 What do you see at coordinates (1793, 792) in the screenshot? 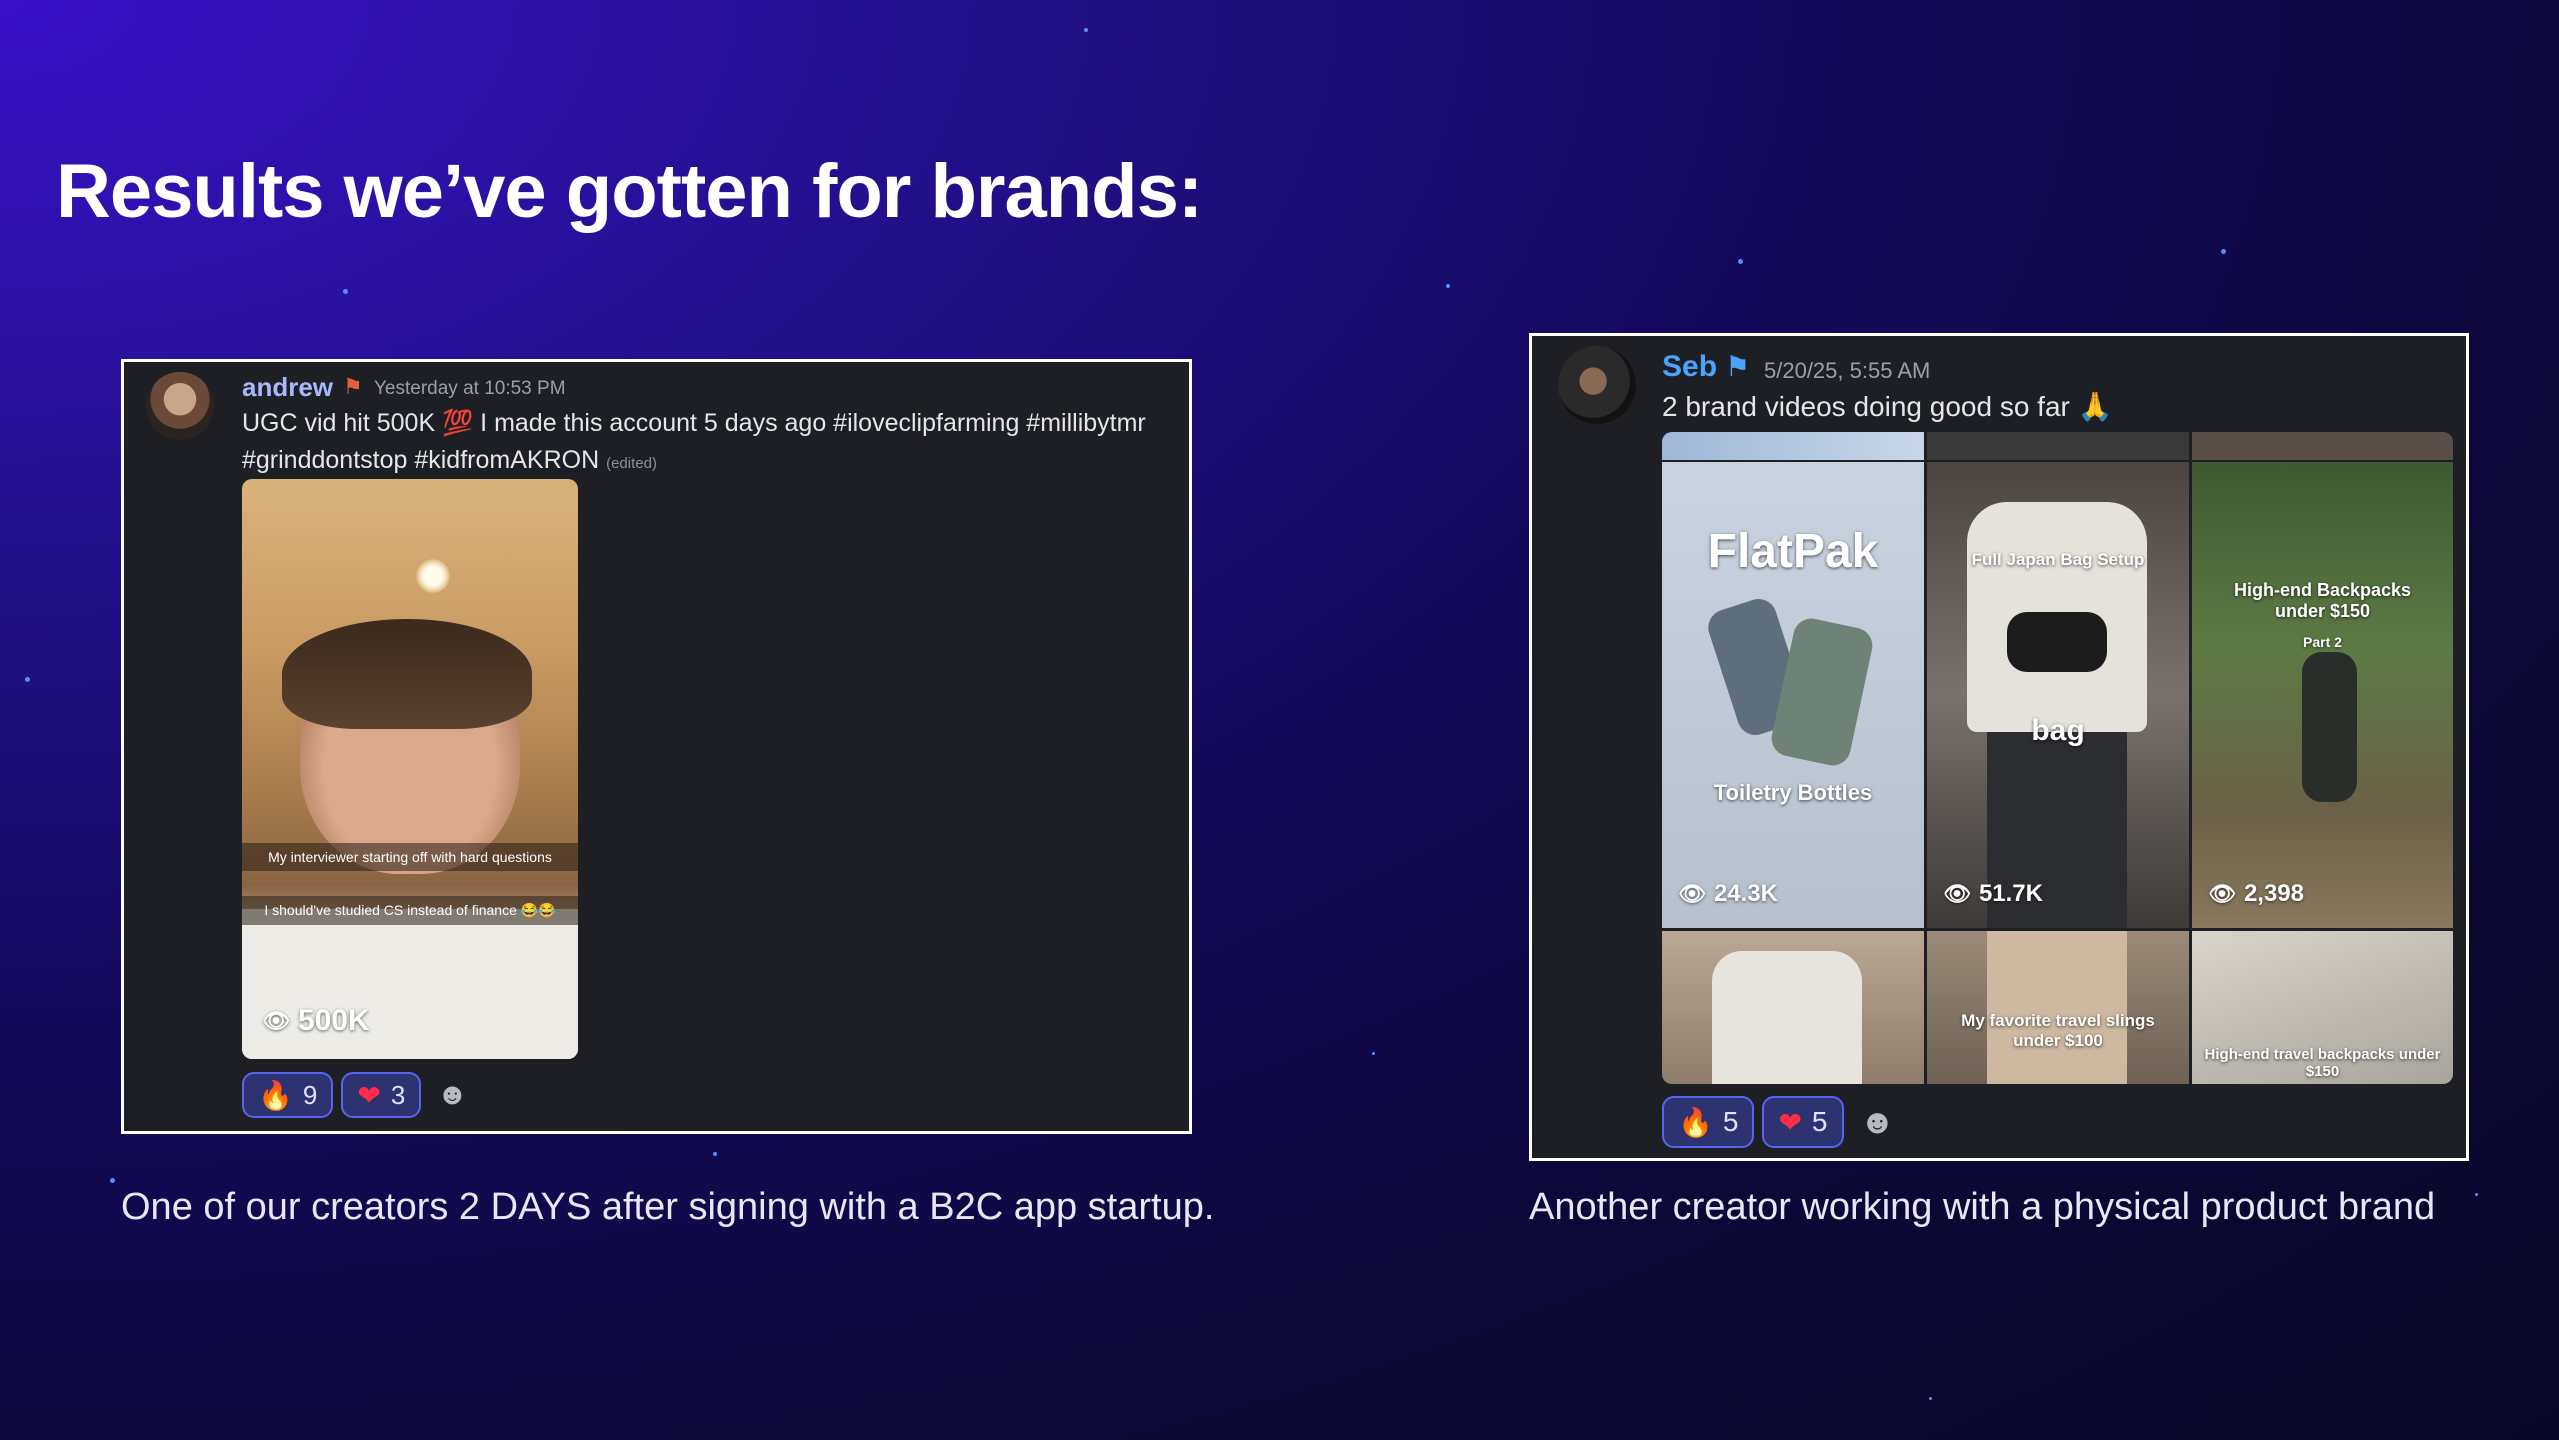
I see `tile-subtitle: Toiletry Bottles` at bounding box center [1793, 792].